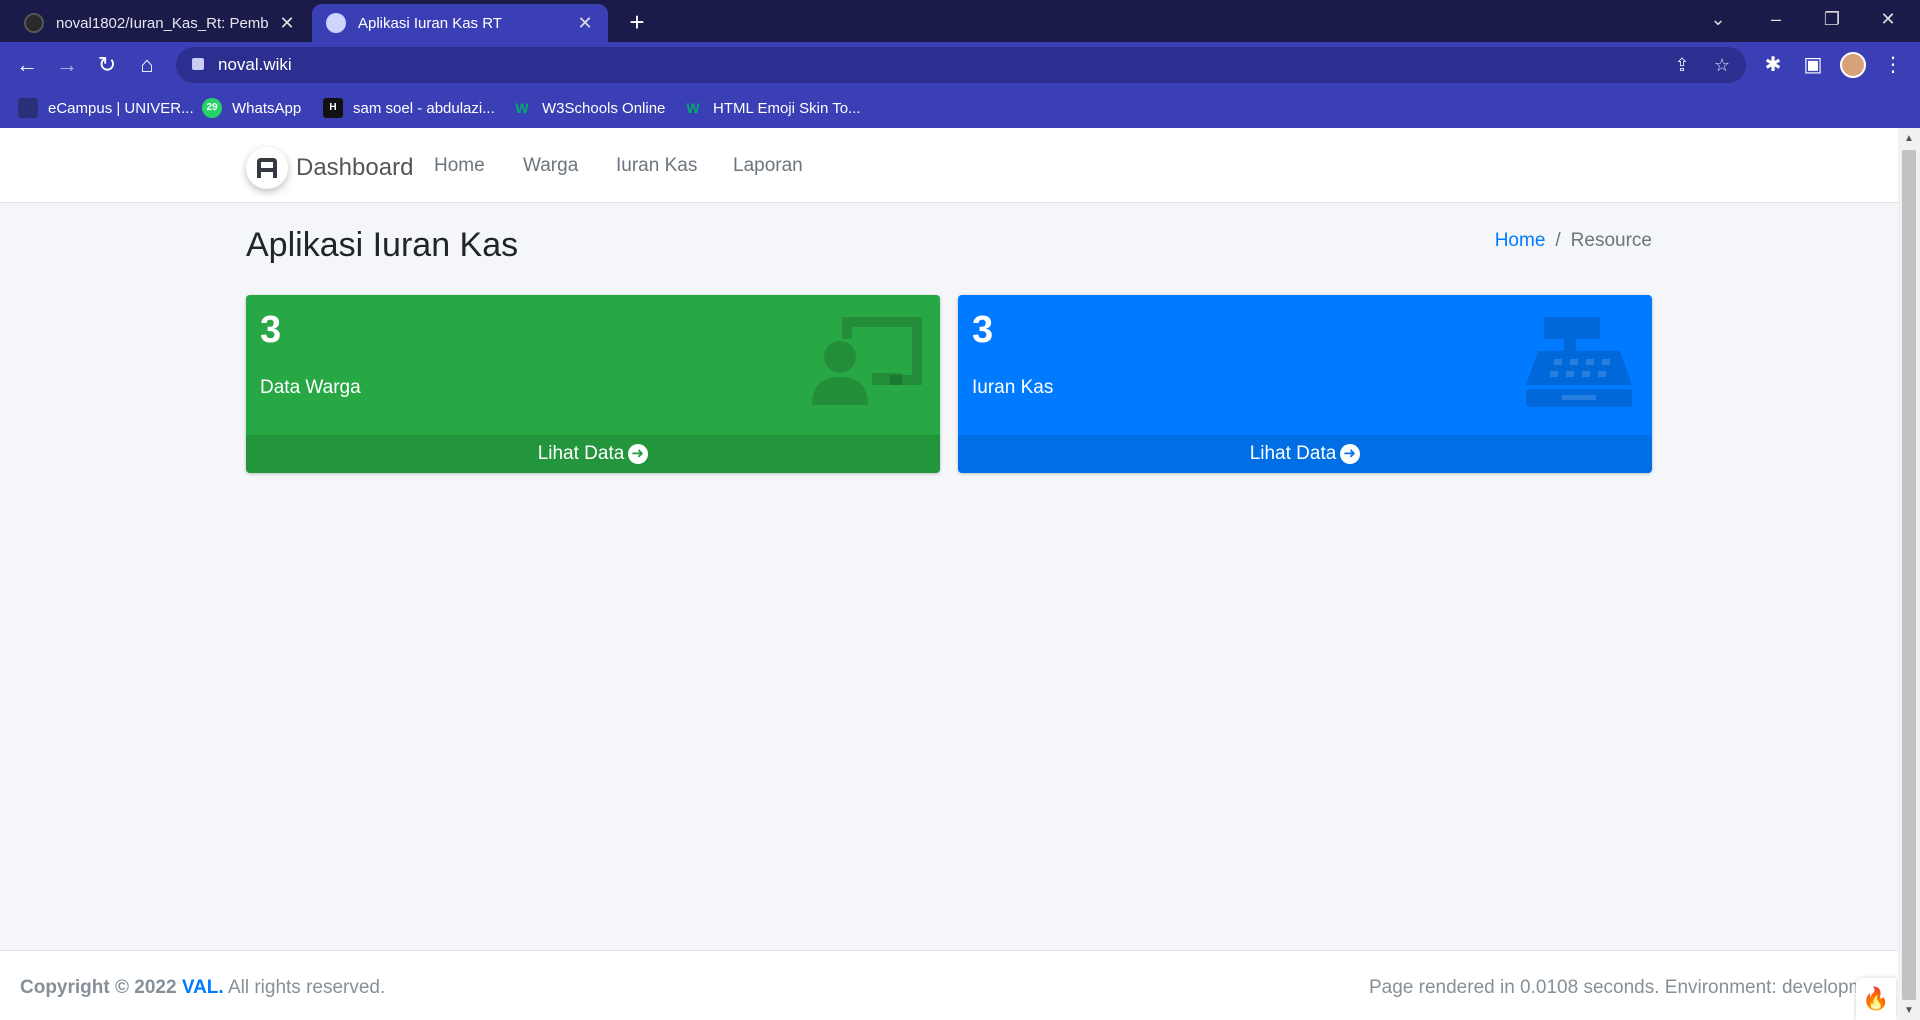 The image size is (1920, 1020). I want to click on breadcrumb: Home / Resource, so click(1573, 241).